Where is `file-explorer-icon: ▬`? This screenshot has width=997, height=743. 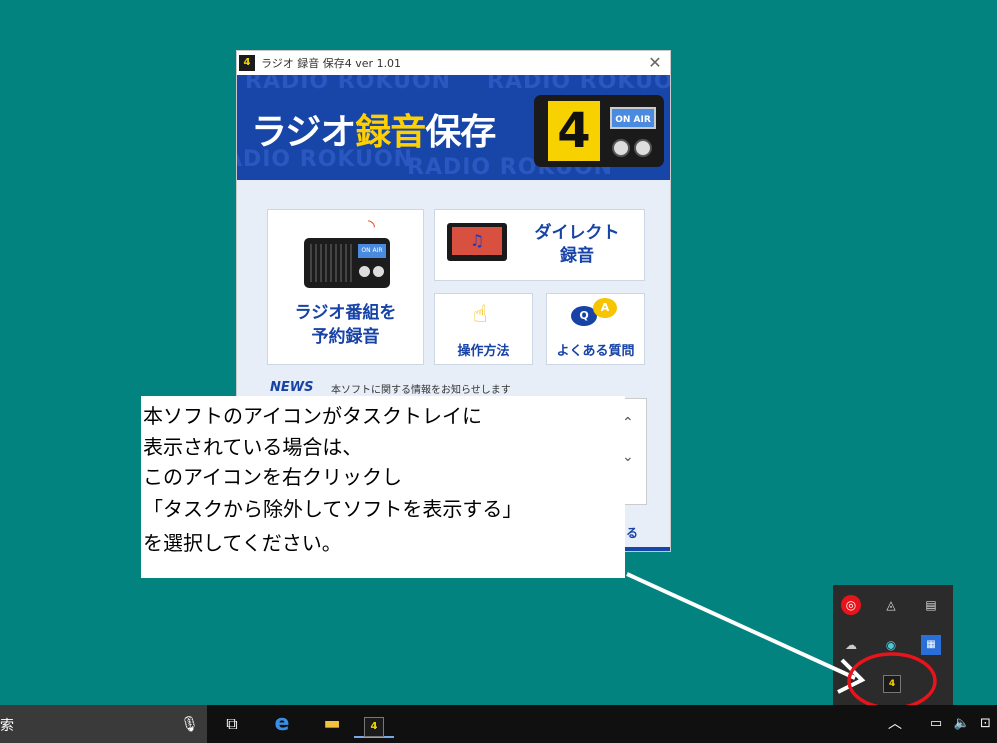
file-explorer-icon: ▬ is located at coordinates (332, 724).